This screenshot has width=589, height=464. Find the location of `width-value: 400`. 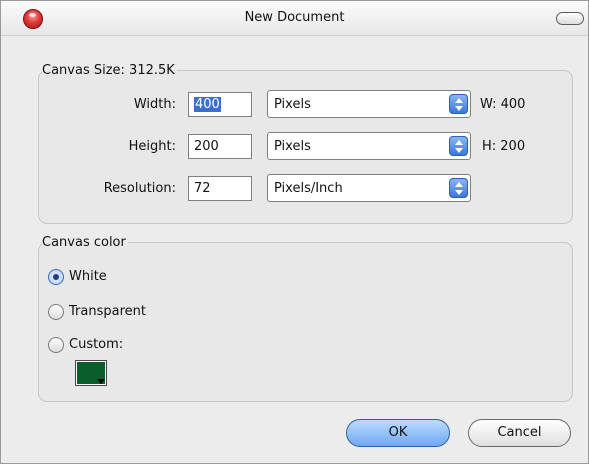

width-value: 400 is located at coordinates (207, 104).